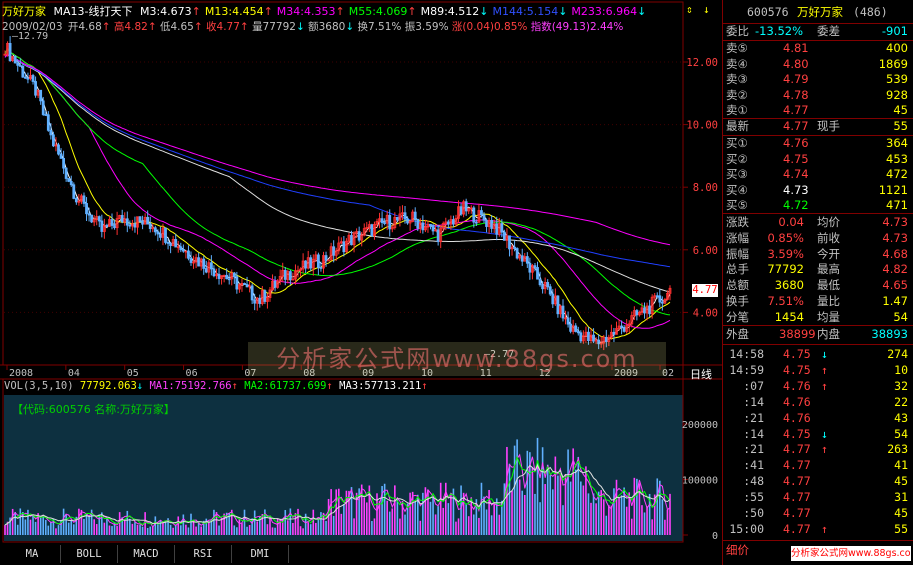 The height and width of the screenshot is (565, 913). I want to click on sell-row: 卖① 4.77 45, so click(818, 111).